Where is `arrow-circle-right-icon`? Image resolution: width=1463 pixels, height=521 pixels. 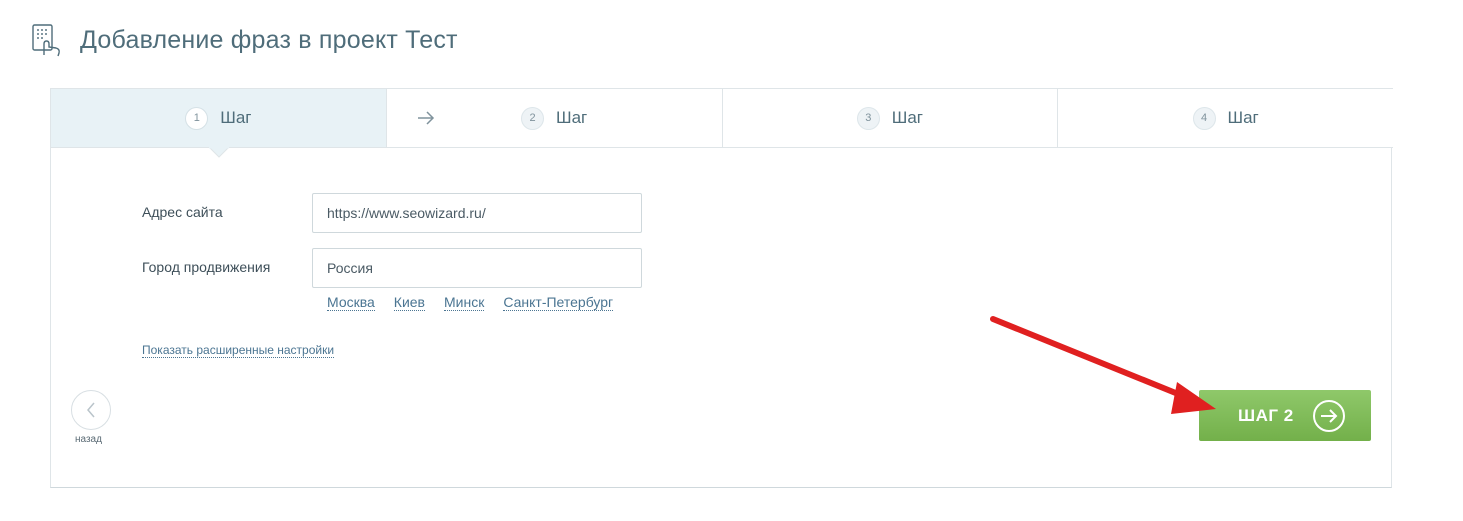 arrow-circle-right-icon is located at coordinates (1328, 415).